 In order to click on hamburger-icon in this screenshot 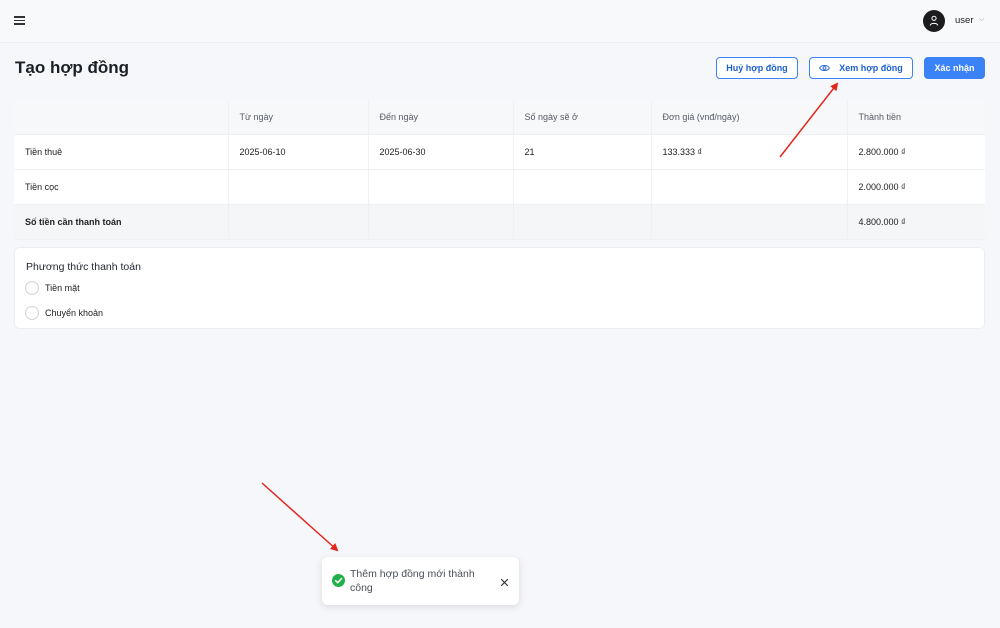, I will do `click(19, 20)`.